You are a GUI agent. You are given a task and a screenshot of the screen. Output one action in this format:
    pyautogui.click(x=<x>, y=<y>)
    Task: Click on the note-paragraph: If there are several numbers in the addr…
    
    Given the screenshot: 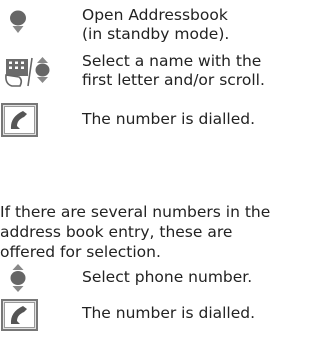 What is the action you would take?
    pyautogui.click(x=135, y=232)
    